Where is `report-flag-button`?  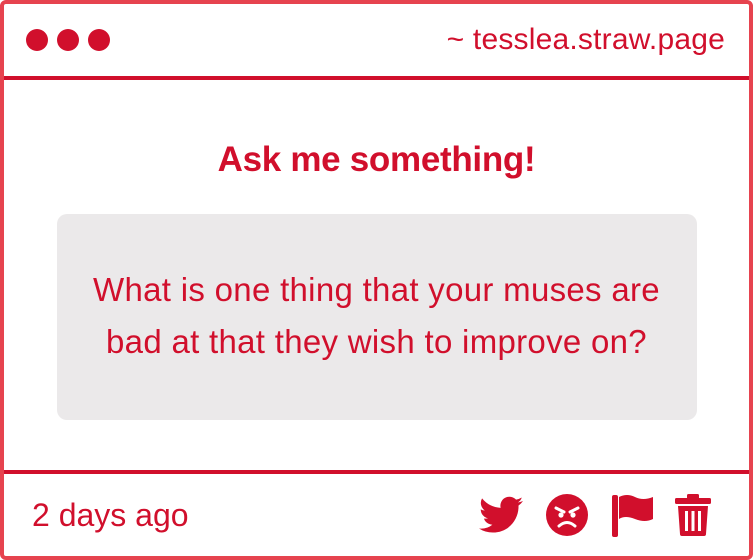
report-flag-button is located at coordinates (632, 515).